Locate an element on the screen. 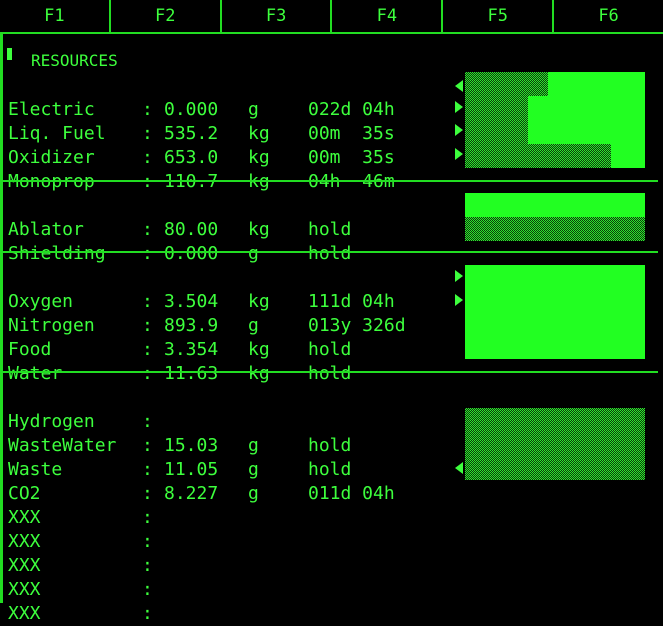 This screenshot has height=626, width=663. resource-amount: 80.00 is located at coordinates (191, 229).